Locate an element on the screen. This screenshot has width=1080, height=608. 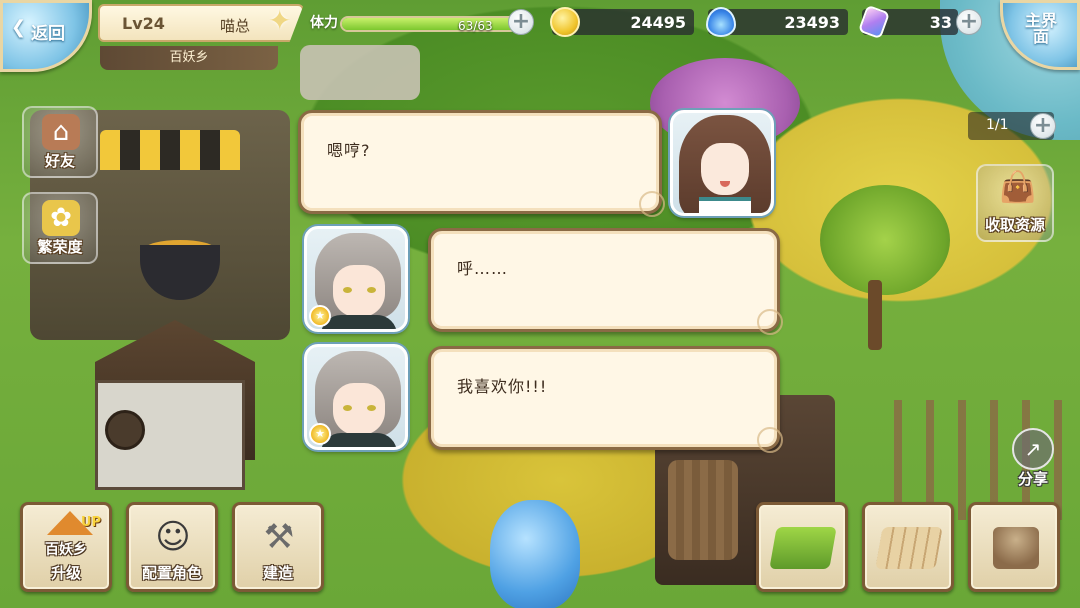
upgrade-up-text: UP is located at coordinates (91, 522).